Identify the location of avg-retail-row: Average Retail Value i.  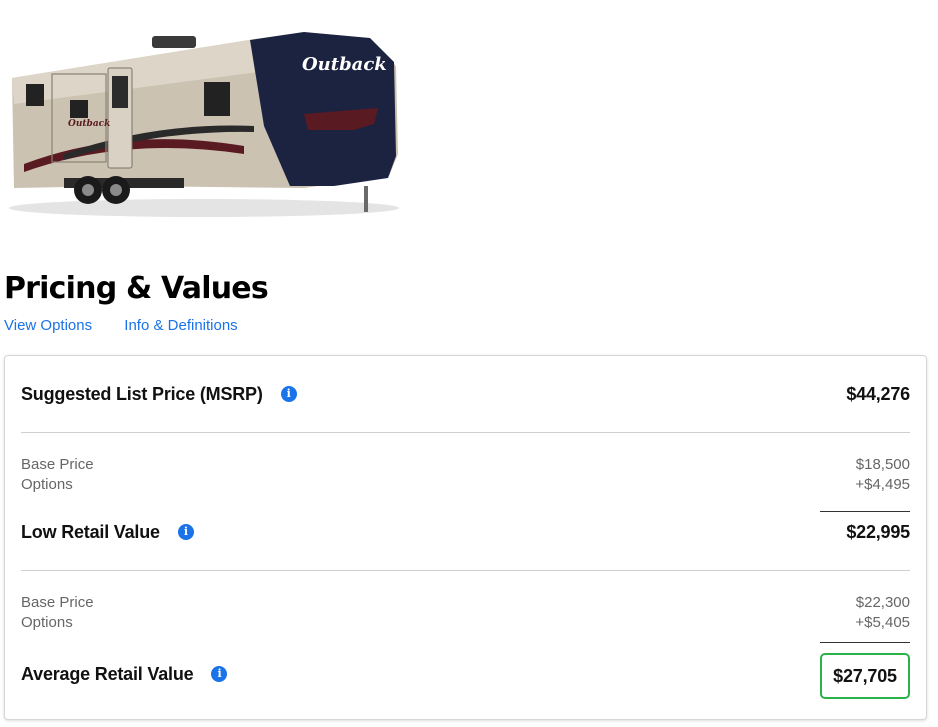
(465, 674).